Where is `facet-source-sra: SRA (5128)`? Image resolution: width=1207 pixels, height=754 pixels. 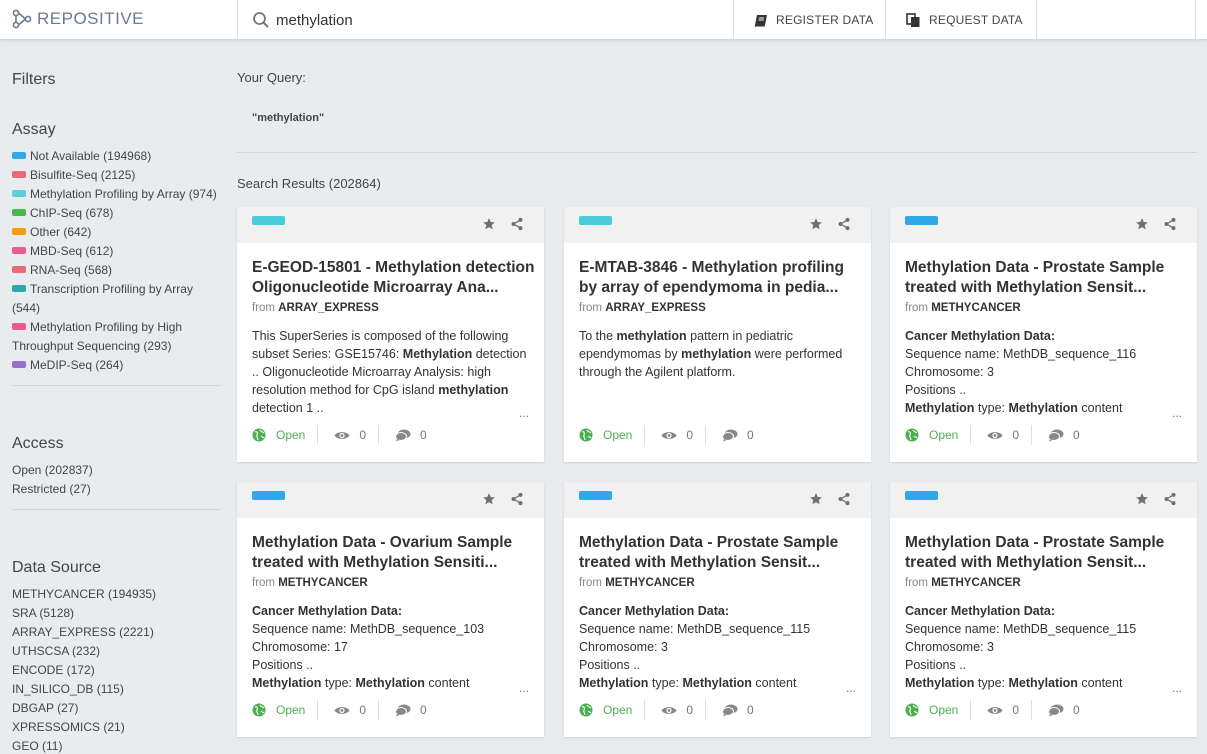
facet-source-sra: SRA (5128) is located at coordinates (43, 613).